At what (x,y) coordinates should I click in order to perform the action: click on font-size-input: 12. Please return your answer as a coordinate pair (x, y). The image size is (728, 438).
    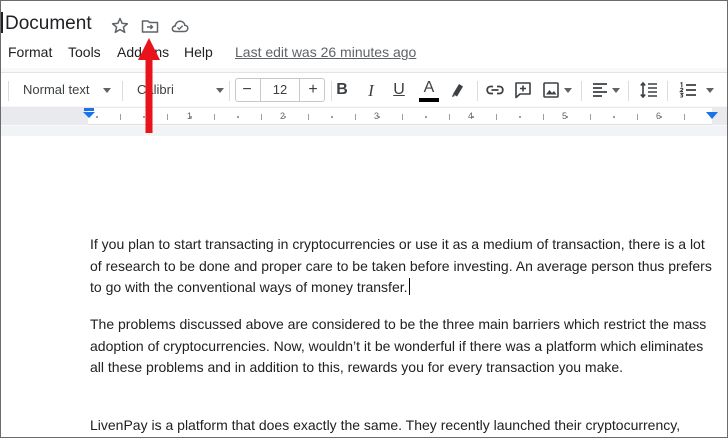
    Looking at the image, I should click on (280, 90).